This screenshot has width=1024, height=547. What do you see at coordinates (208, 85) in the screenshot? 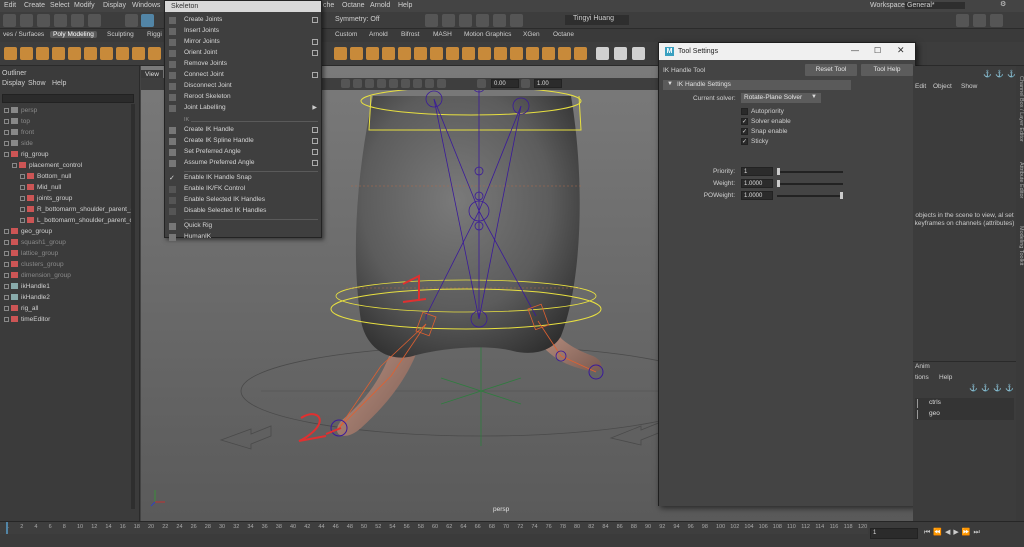
I see `skeleton-menu-item: Disconnect Joint` at bounding box center [208, 85].